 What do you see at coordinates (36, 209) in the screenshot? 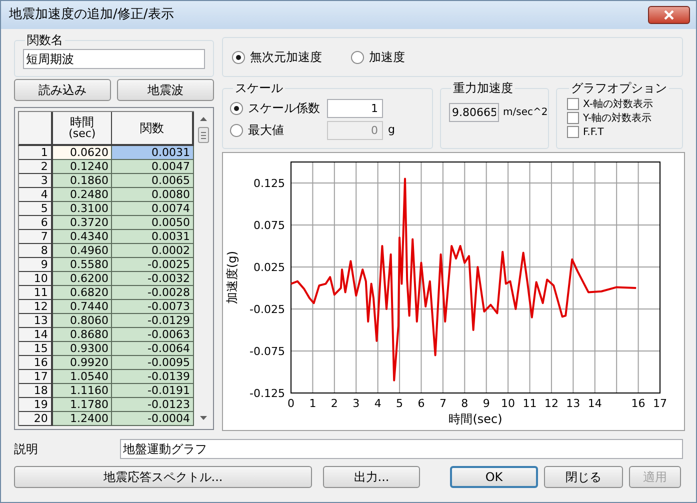
I see `row-header: 5` at bounding box center [36, 209].